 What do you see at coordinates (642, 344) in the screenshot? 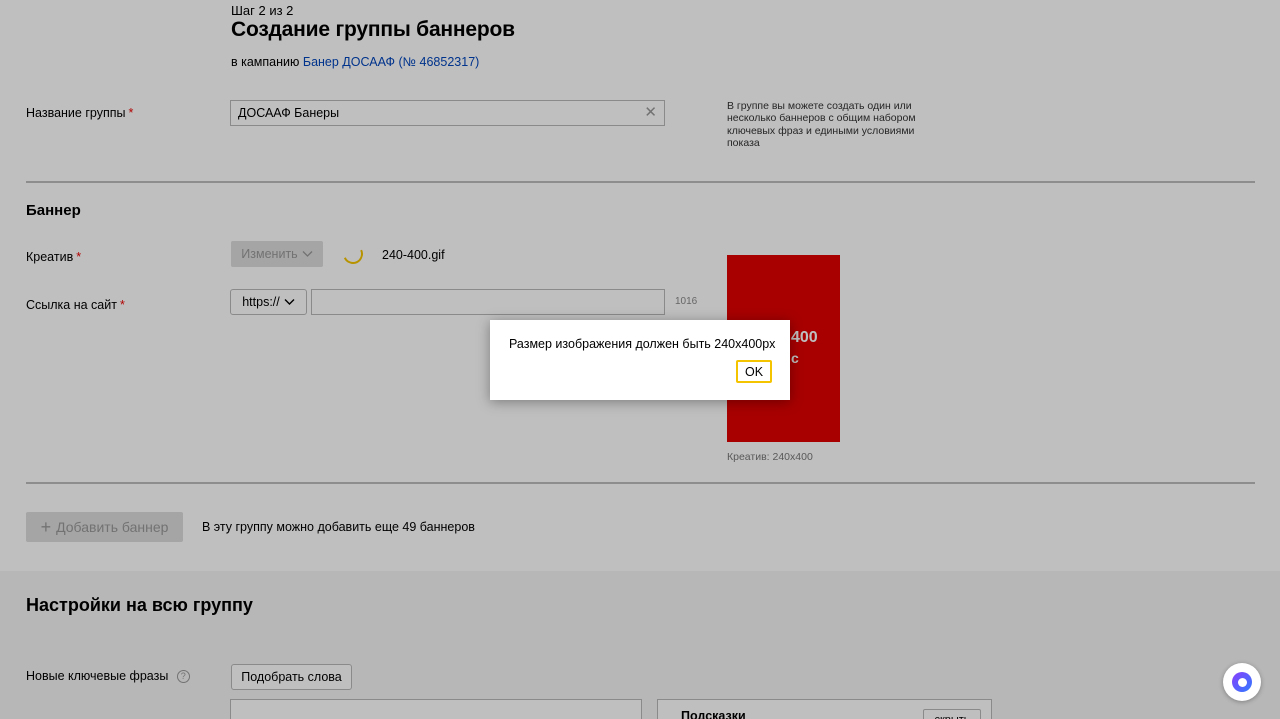
I see `dialog-message: Размер изображения должен быть 240x400px` at bounding box center [642, 344].